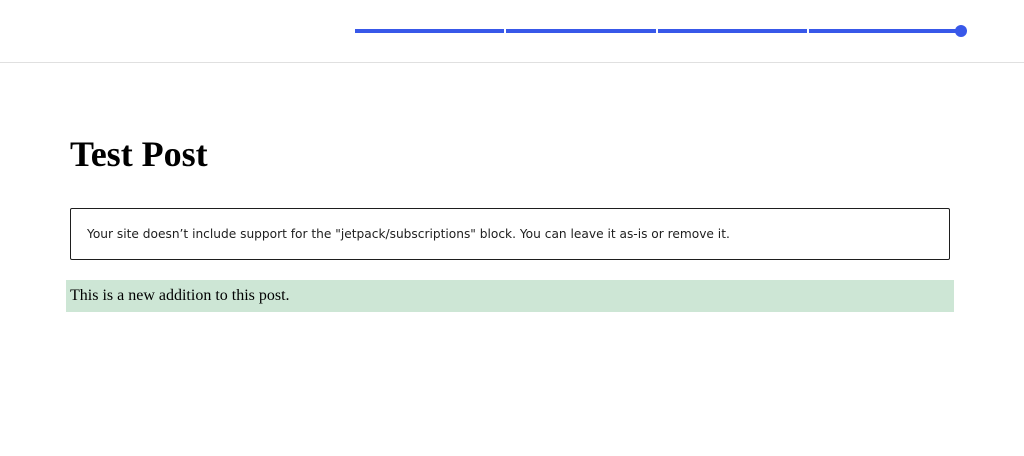 This screenshot has width=1024, height=456. Describe the element at coordinates (139, 154) in the screenshot. I see `post-title: Test Post` at that location.